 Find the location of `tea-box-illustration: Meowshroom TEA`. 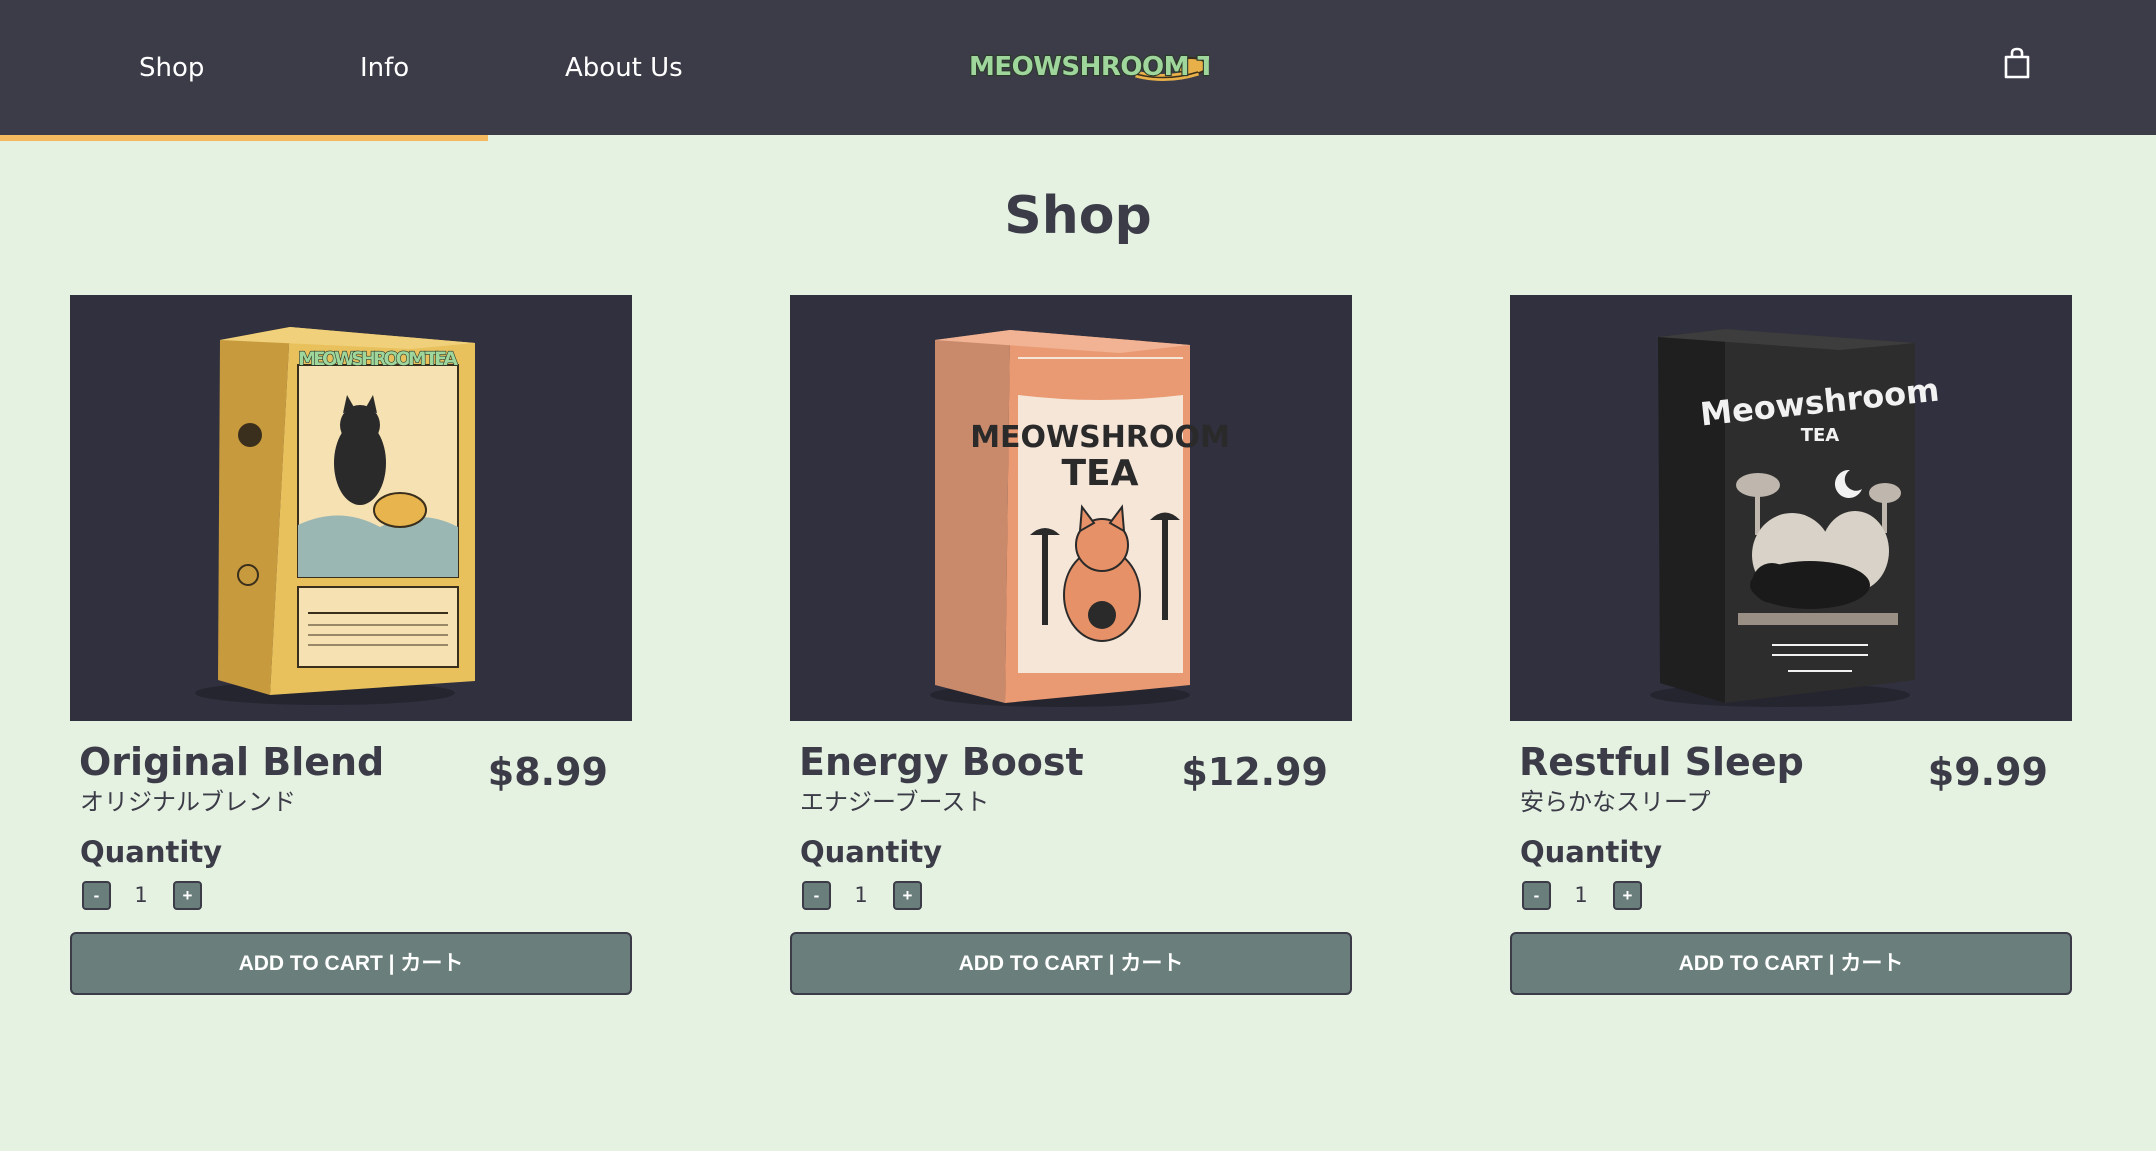

tea-box-illustration: Meowshroom TEA is located at coordinates (1795, 518).